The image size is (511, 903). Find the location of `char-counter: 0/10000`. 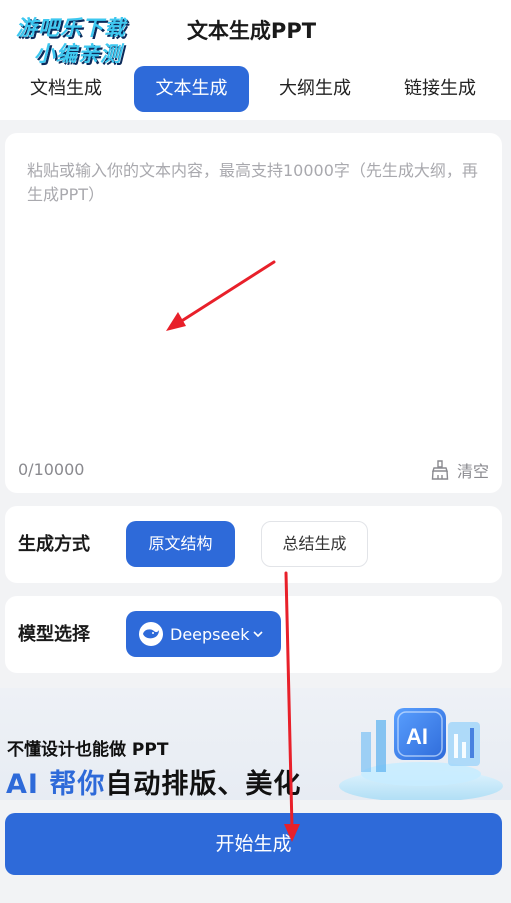

char-counter: 0/10000 is located at coordinates (51, 469).